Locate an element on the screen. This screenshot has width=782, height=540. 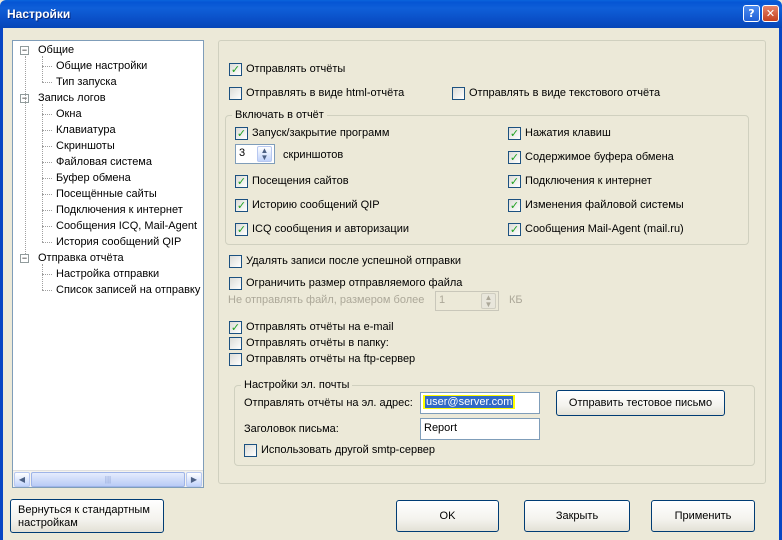
close-button: Закрыть is located at coordinates (577, 516).